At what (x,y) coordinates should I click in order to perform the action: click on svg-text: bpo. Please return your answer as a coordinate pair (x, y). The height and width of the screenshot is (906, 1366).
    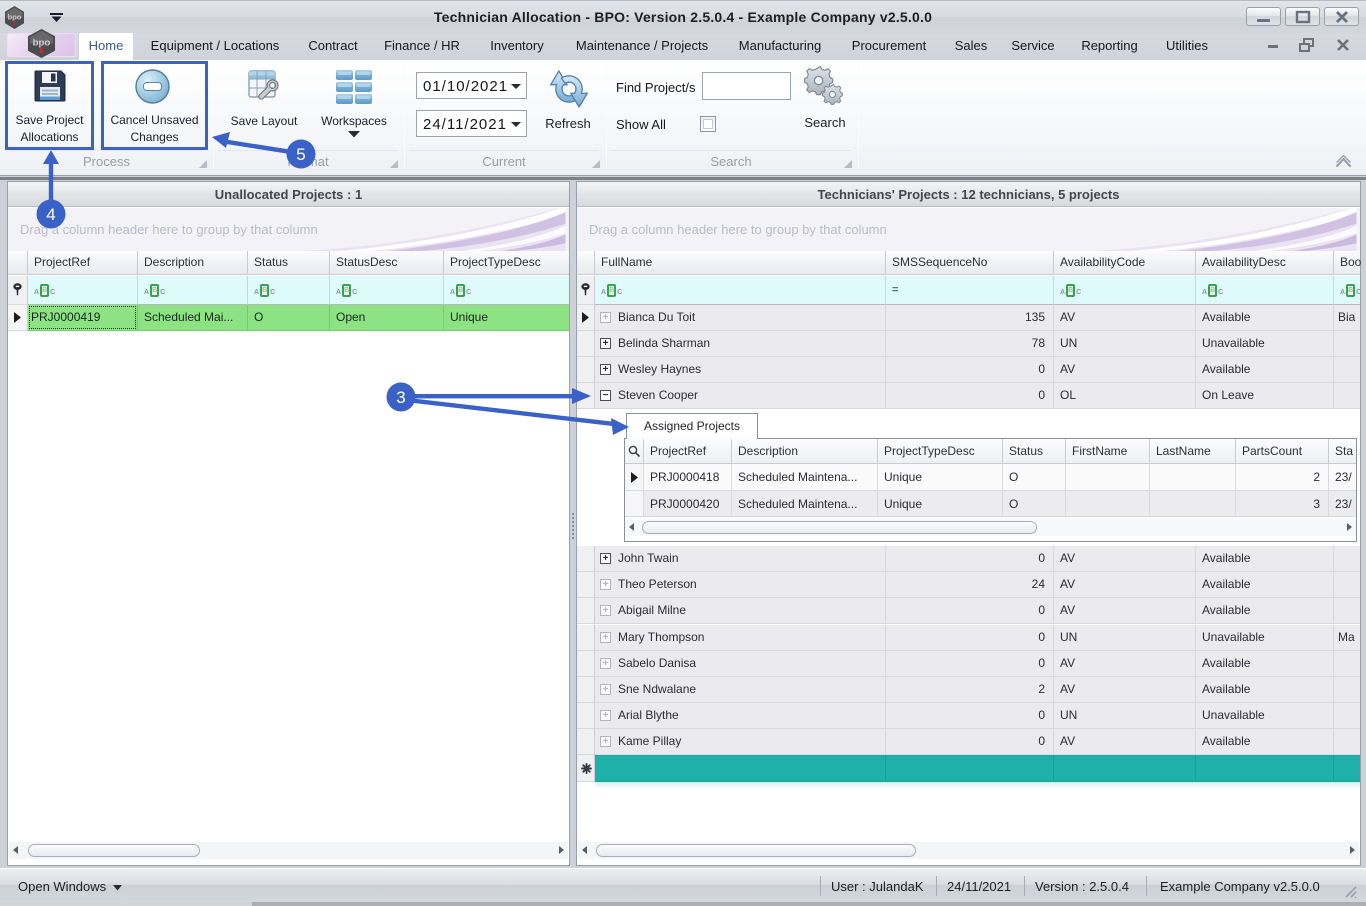
    Looking at the image, I should click on (42, 43).